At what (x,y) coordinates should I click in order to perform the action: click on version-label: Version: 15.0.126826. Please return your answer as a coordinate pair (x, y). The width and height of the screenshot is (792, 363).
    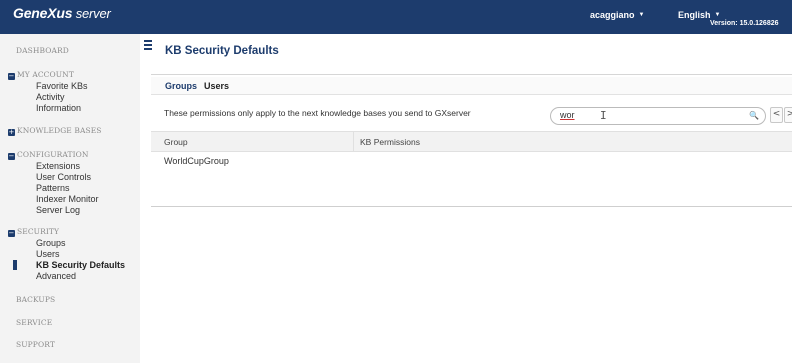
    Looking at the image, I should click on (744, 23).